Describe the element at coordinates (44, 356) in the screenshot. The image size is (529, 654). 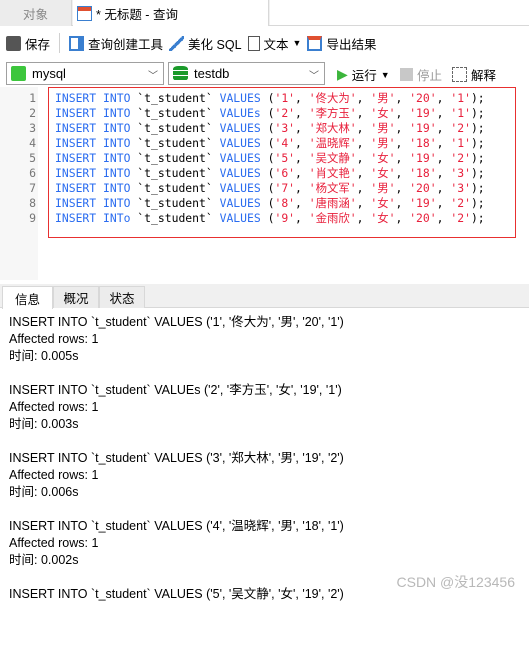
I see `message-time: 时间: 0.005s` at that location.